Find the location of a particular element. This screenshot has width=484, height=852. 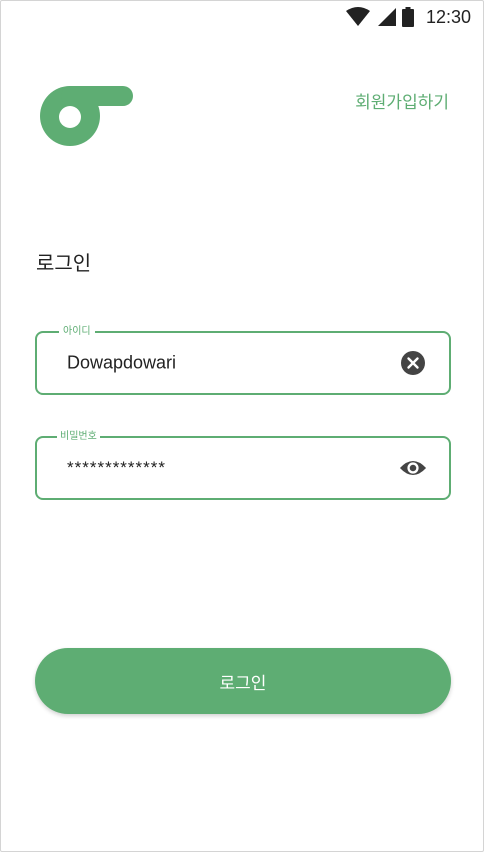

eye-icon is located at coordinates (413, 468).